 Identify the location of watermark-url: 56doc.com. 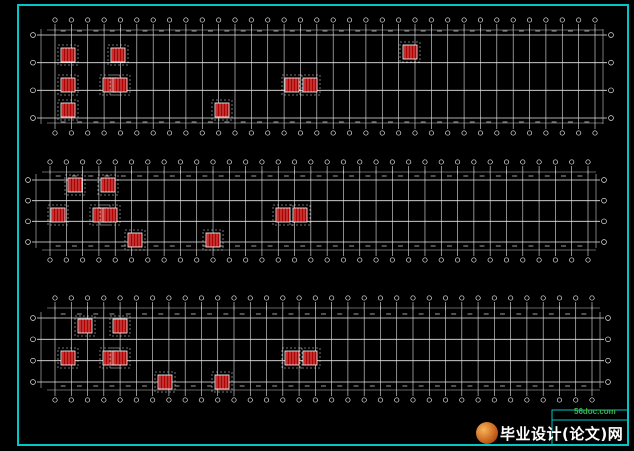
(595, 411).